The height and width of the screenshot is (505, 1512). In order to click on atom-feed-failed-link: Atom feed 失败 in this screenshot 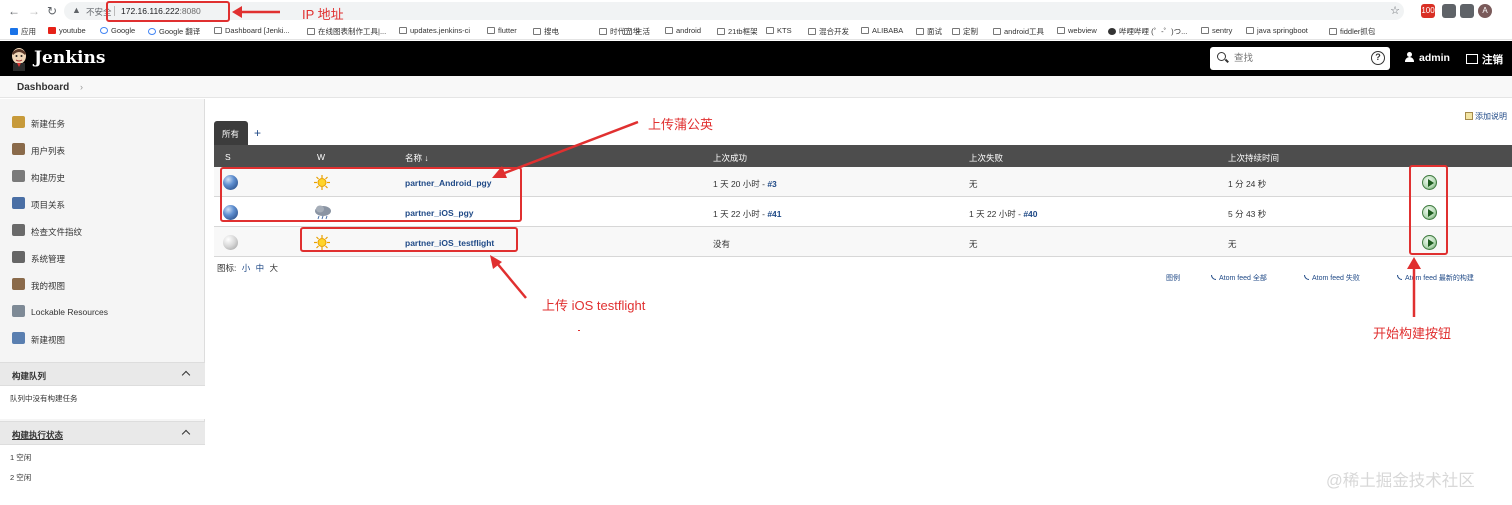, I will do `click(1332, 278)`.